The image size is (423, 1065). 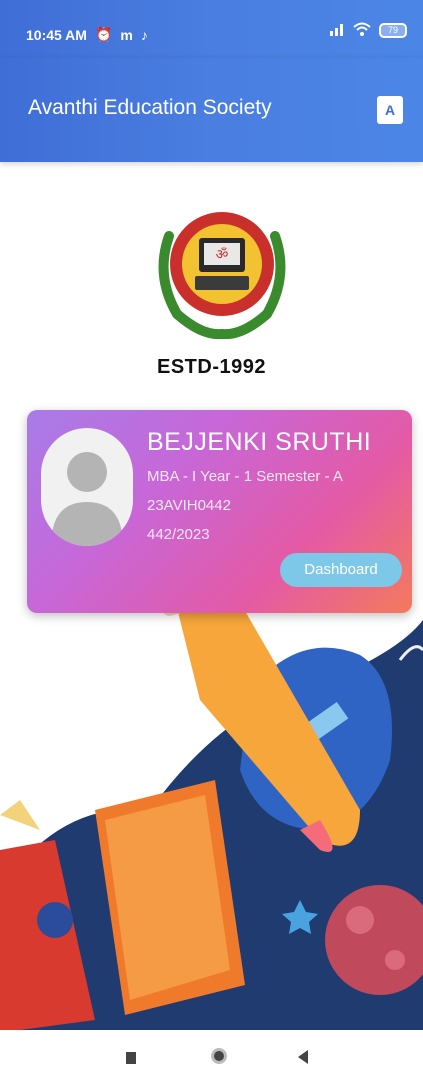 What do you see at coordinates (144, 34) in the screenshot?
I see `music-note-icon: ♪` at bounding box center [144, 34].